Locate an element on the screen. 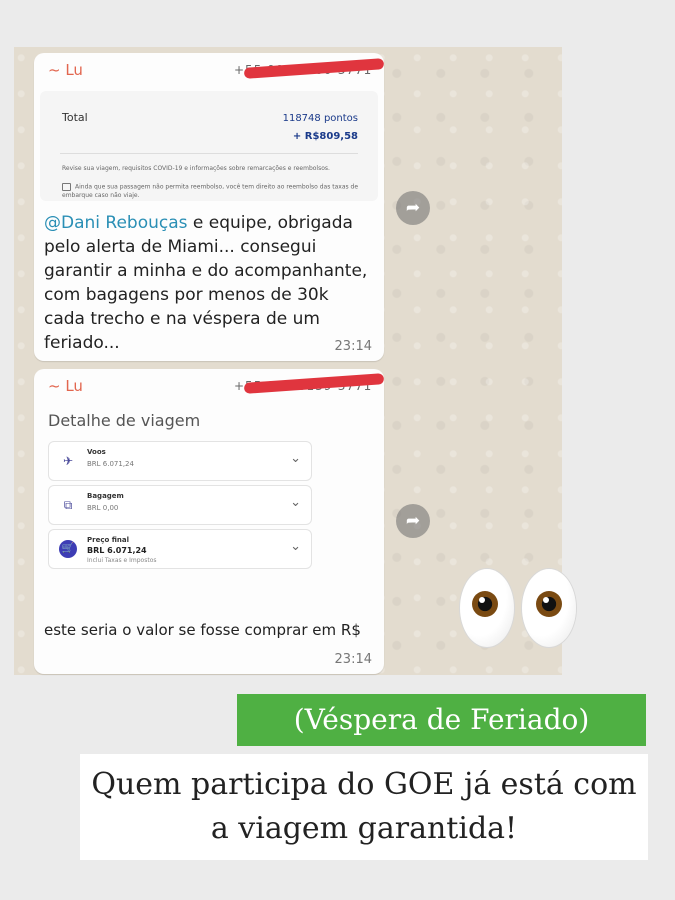 This screenshot has height=900, width=675. eye-left is located at coordinates (487, 608).